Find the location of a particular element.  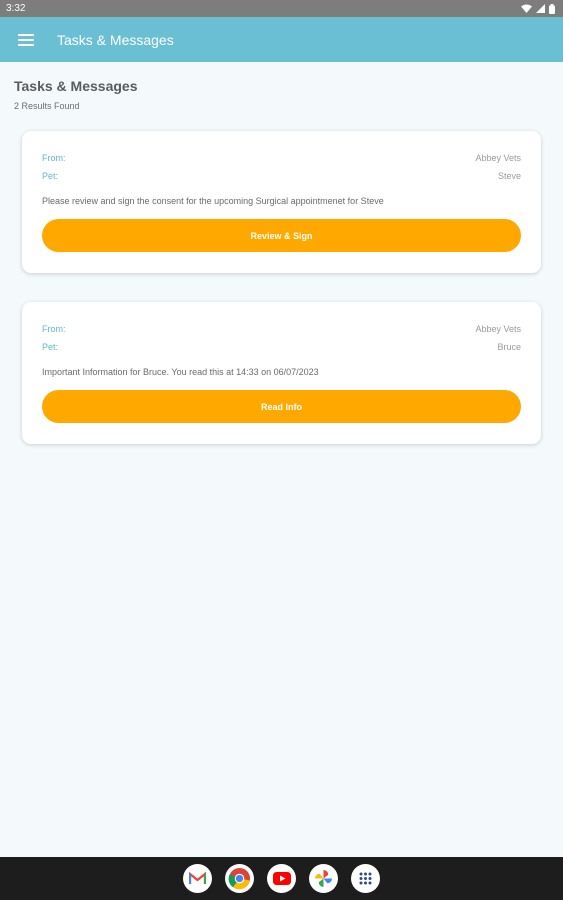

pet-value: Steve is located at coordinates (509, 176).